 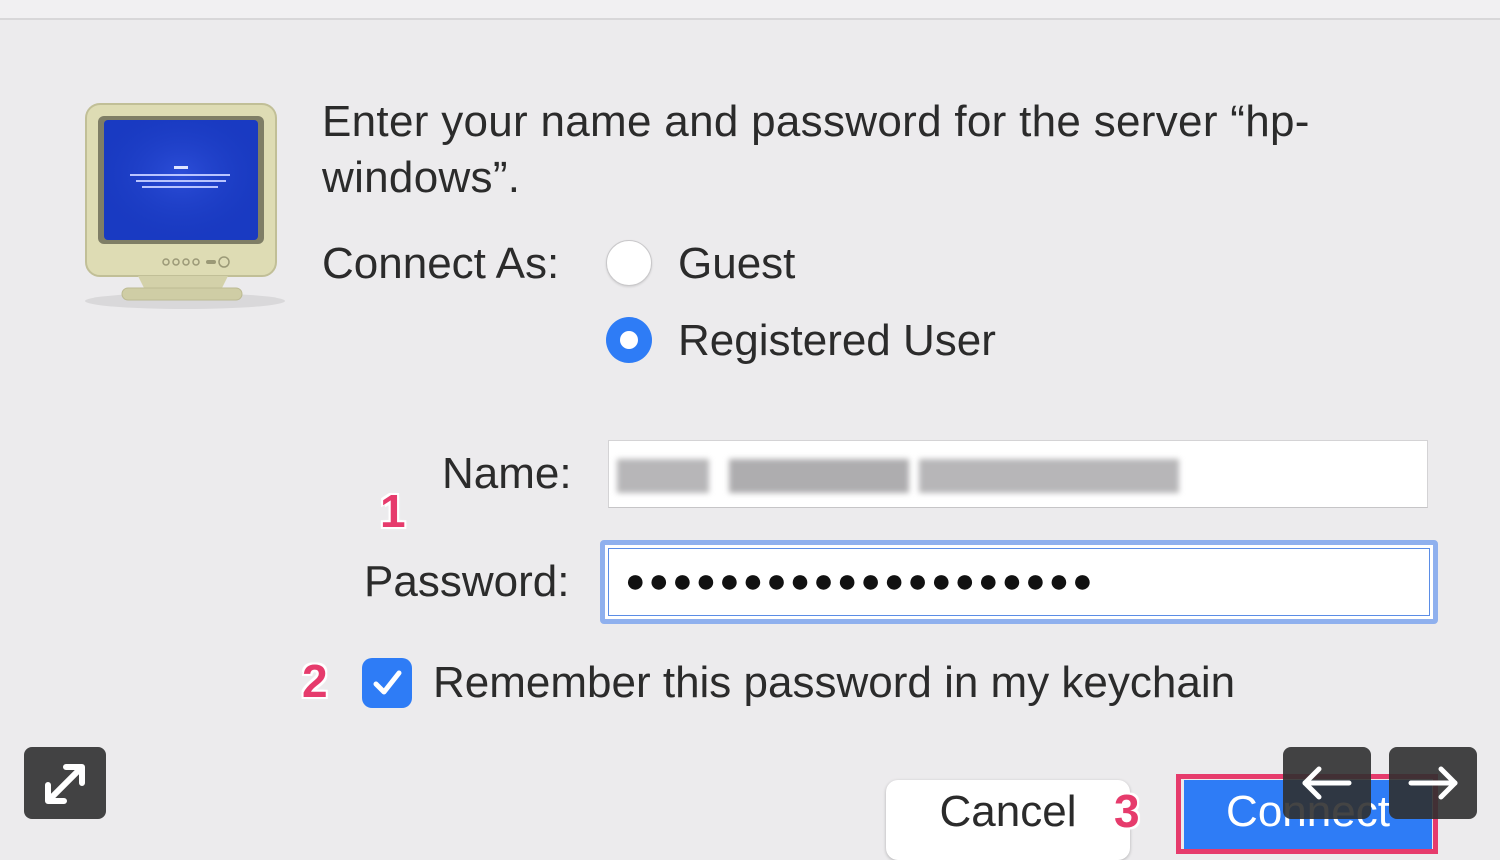 I want to click on name-field, so click(x=1018, y=474).